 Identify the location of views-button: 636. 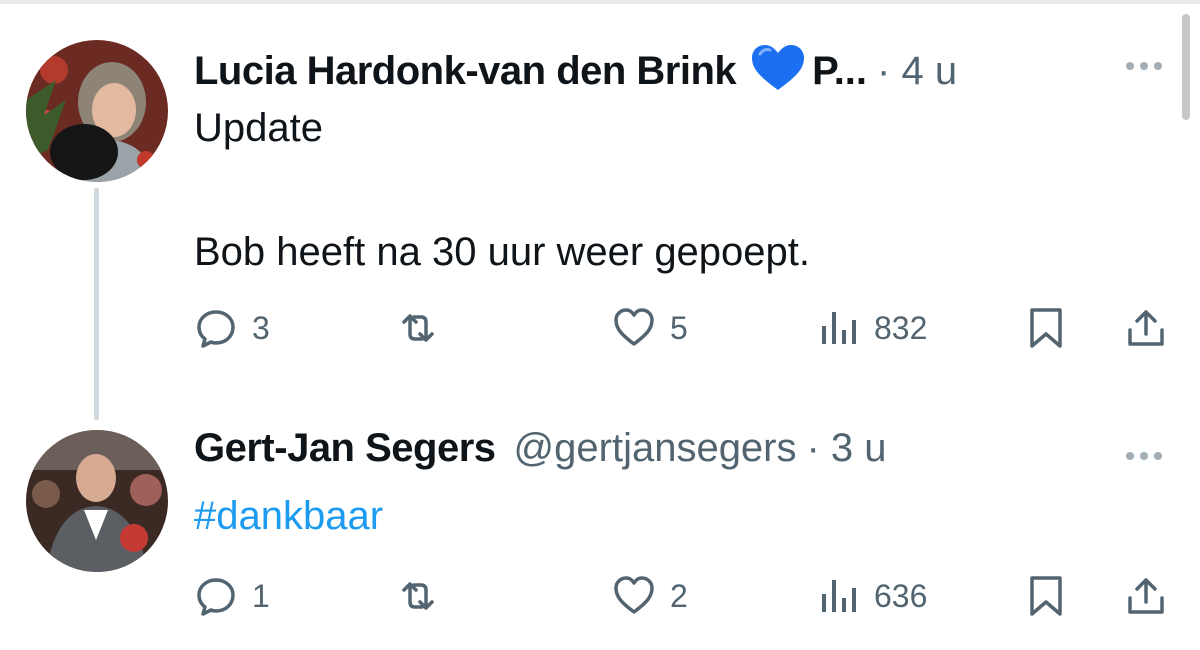
(871, 596).